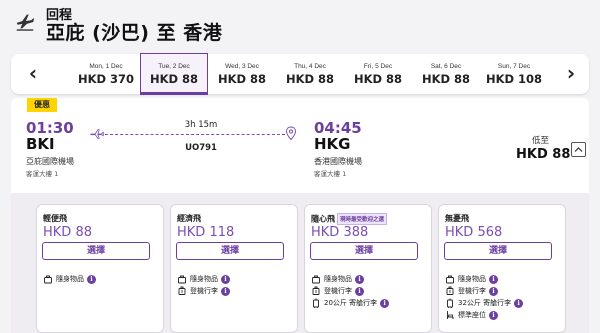 This screenshot has height=333, width=600. I want to click on collapse-button, so click(578, 149).